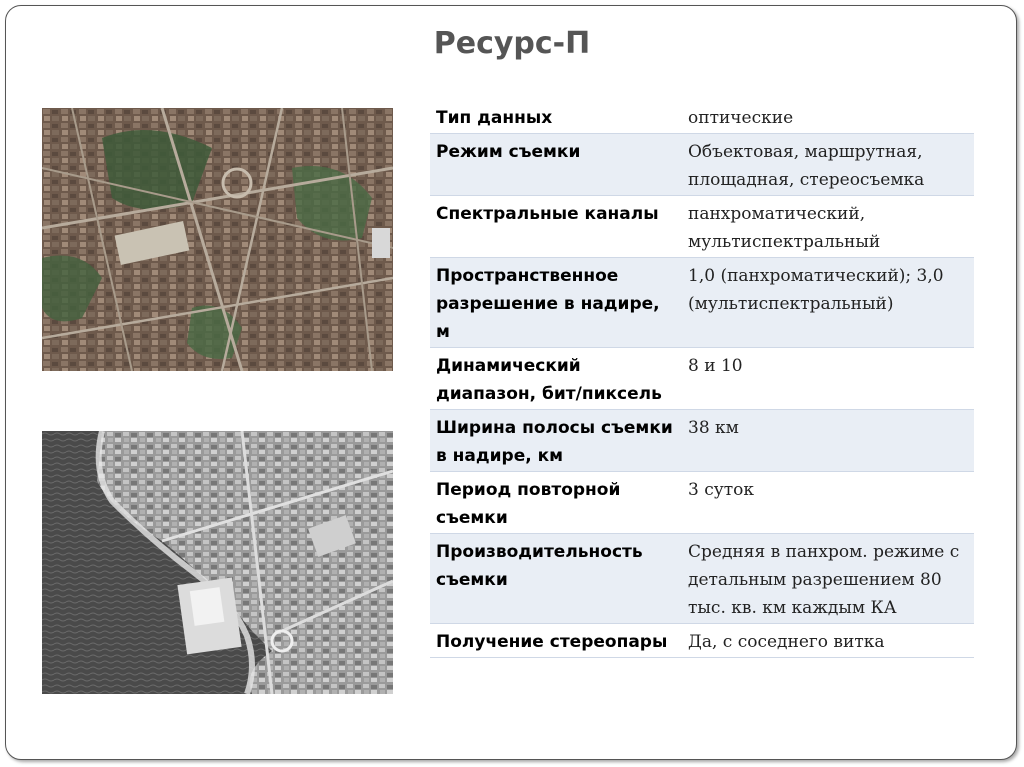 The height and width of the screenshot is (767, 1024). I want to click on row-label: Получение стереопары, so click(556, 640).